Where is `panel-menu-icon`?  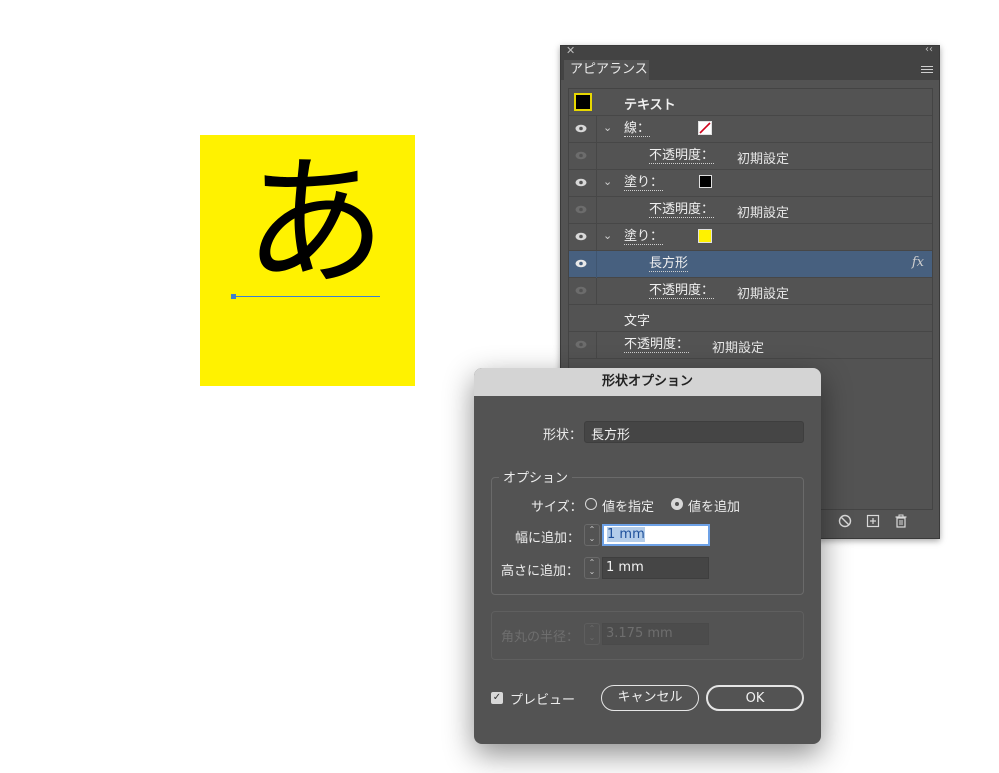
panel-menu-icon is located at coordinates (927, 69).